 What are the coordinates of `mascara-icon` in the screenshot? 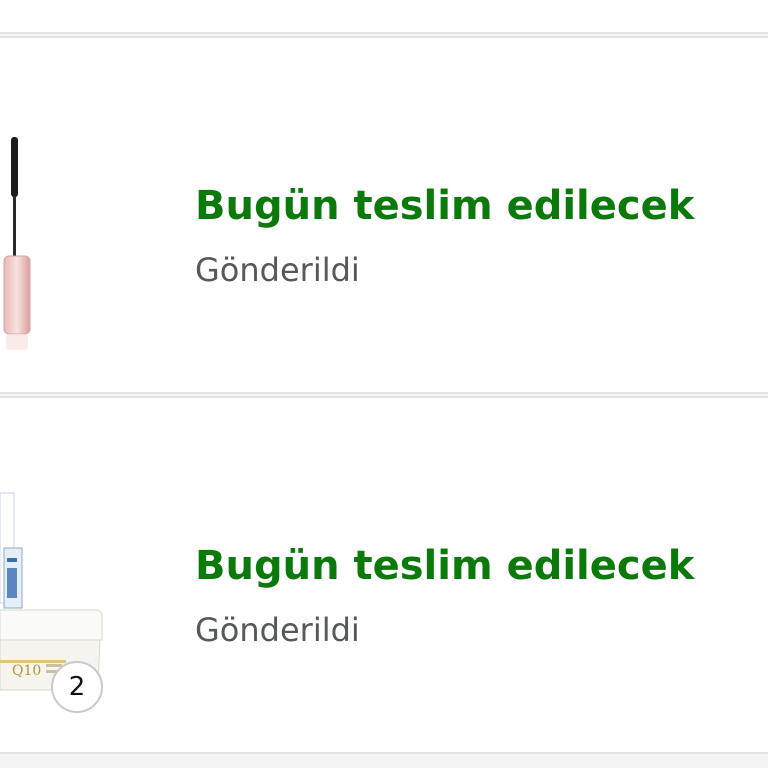 It's located at (65, 215).